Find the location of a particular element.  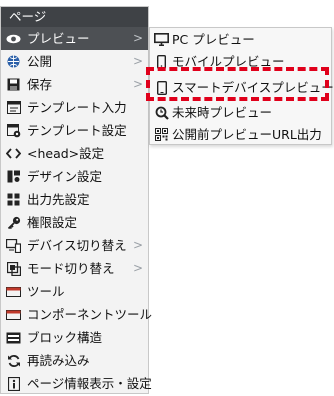

menu-item-label: デバイス切り替え is located at coordinates (77, 245).